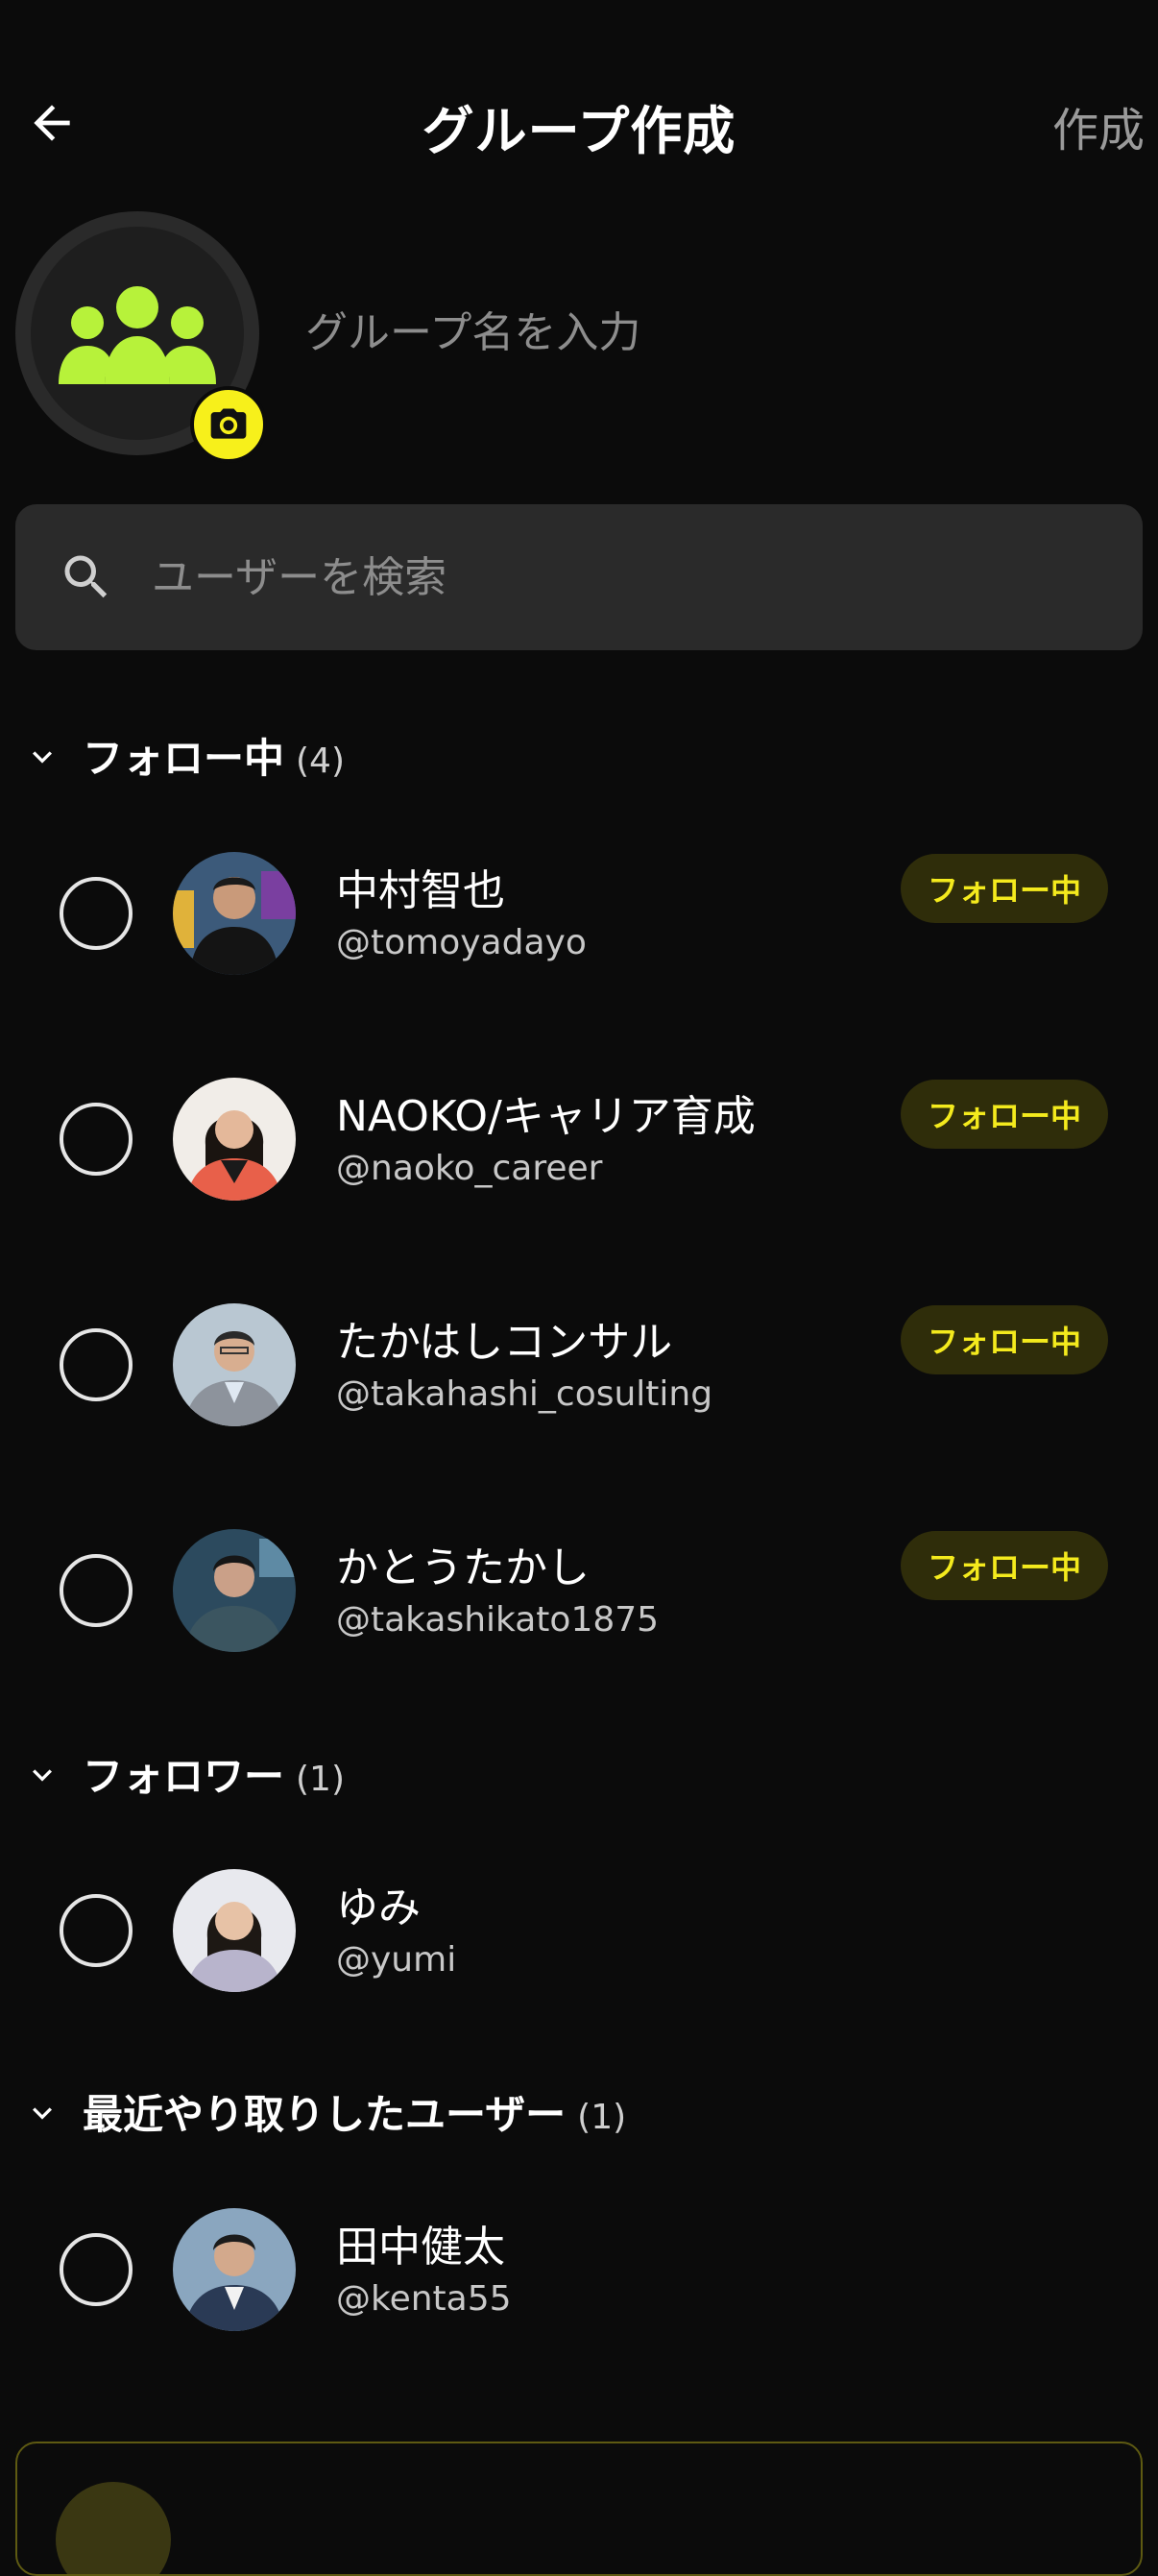 The width and height of the screenshot is (1158, 2576). I want to click on page-title: グループ作成, so click(579, 131).